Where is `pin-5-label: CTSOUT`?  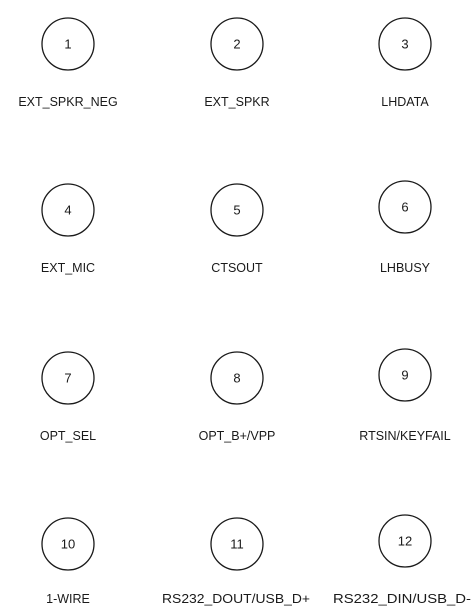 pin-5-label: CTSOUT is located at coordinates (237, 268).